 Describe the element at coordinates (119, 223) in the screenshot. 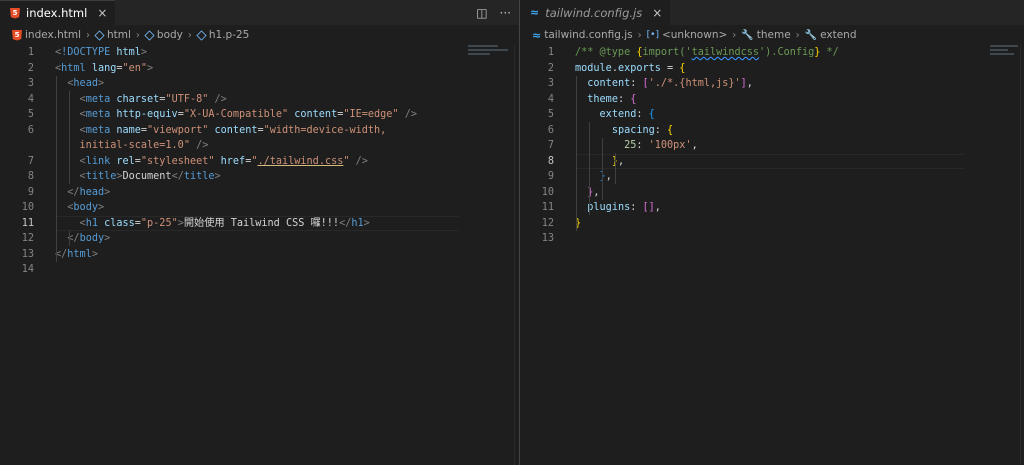

I see `code-token: class` at that location.